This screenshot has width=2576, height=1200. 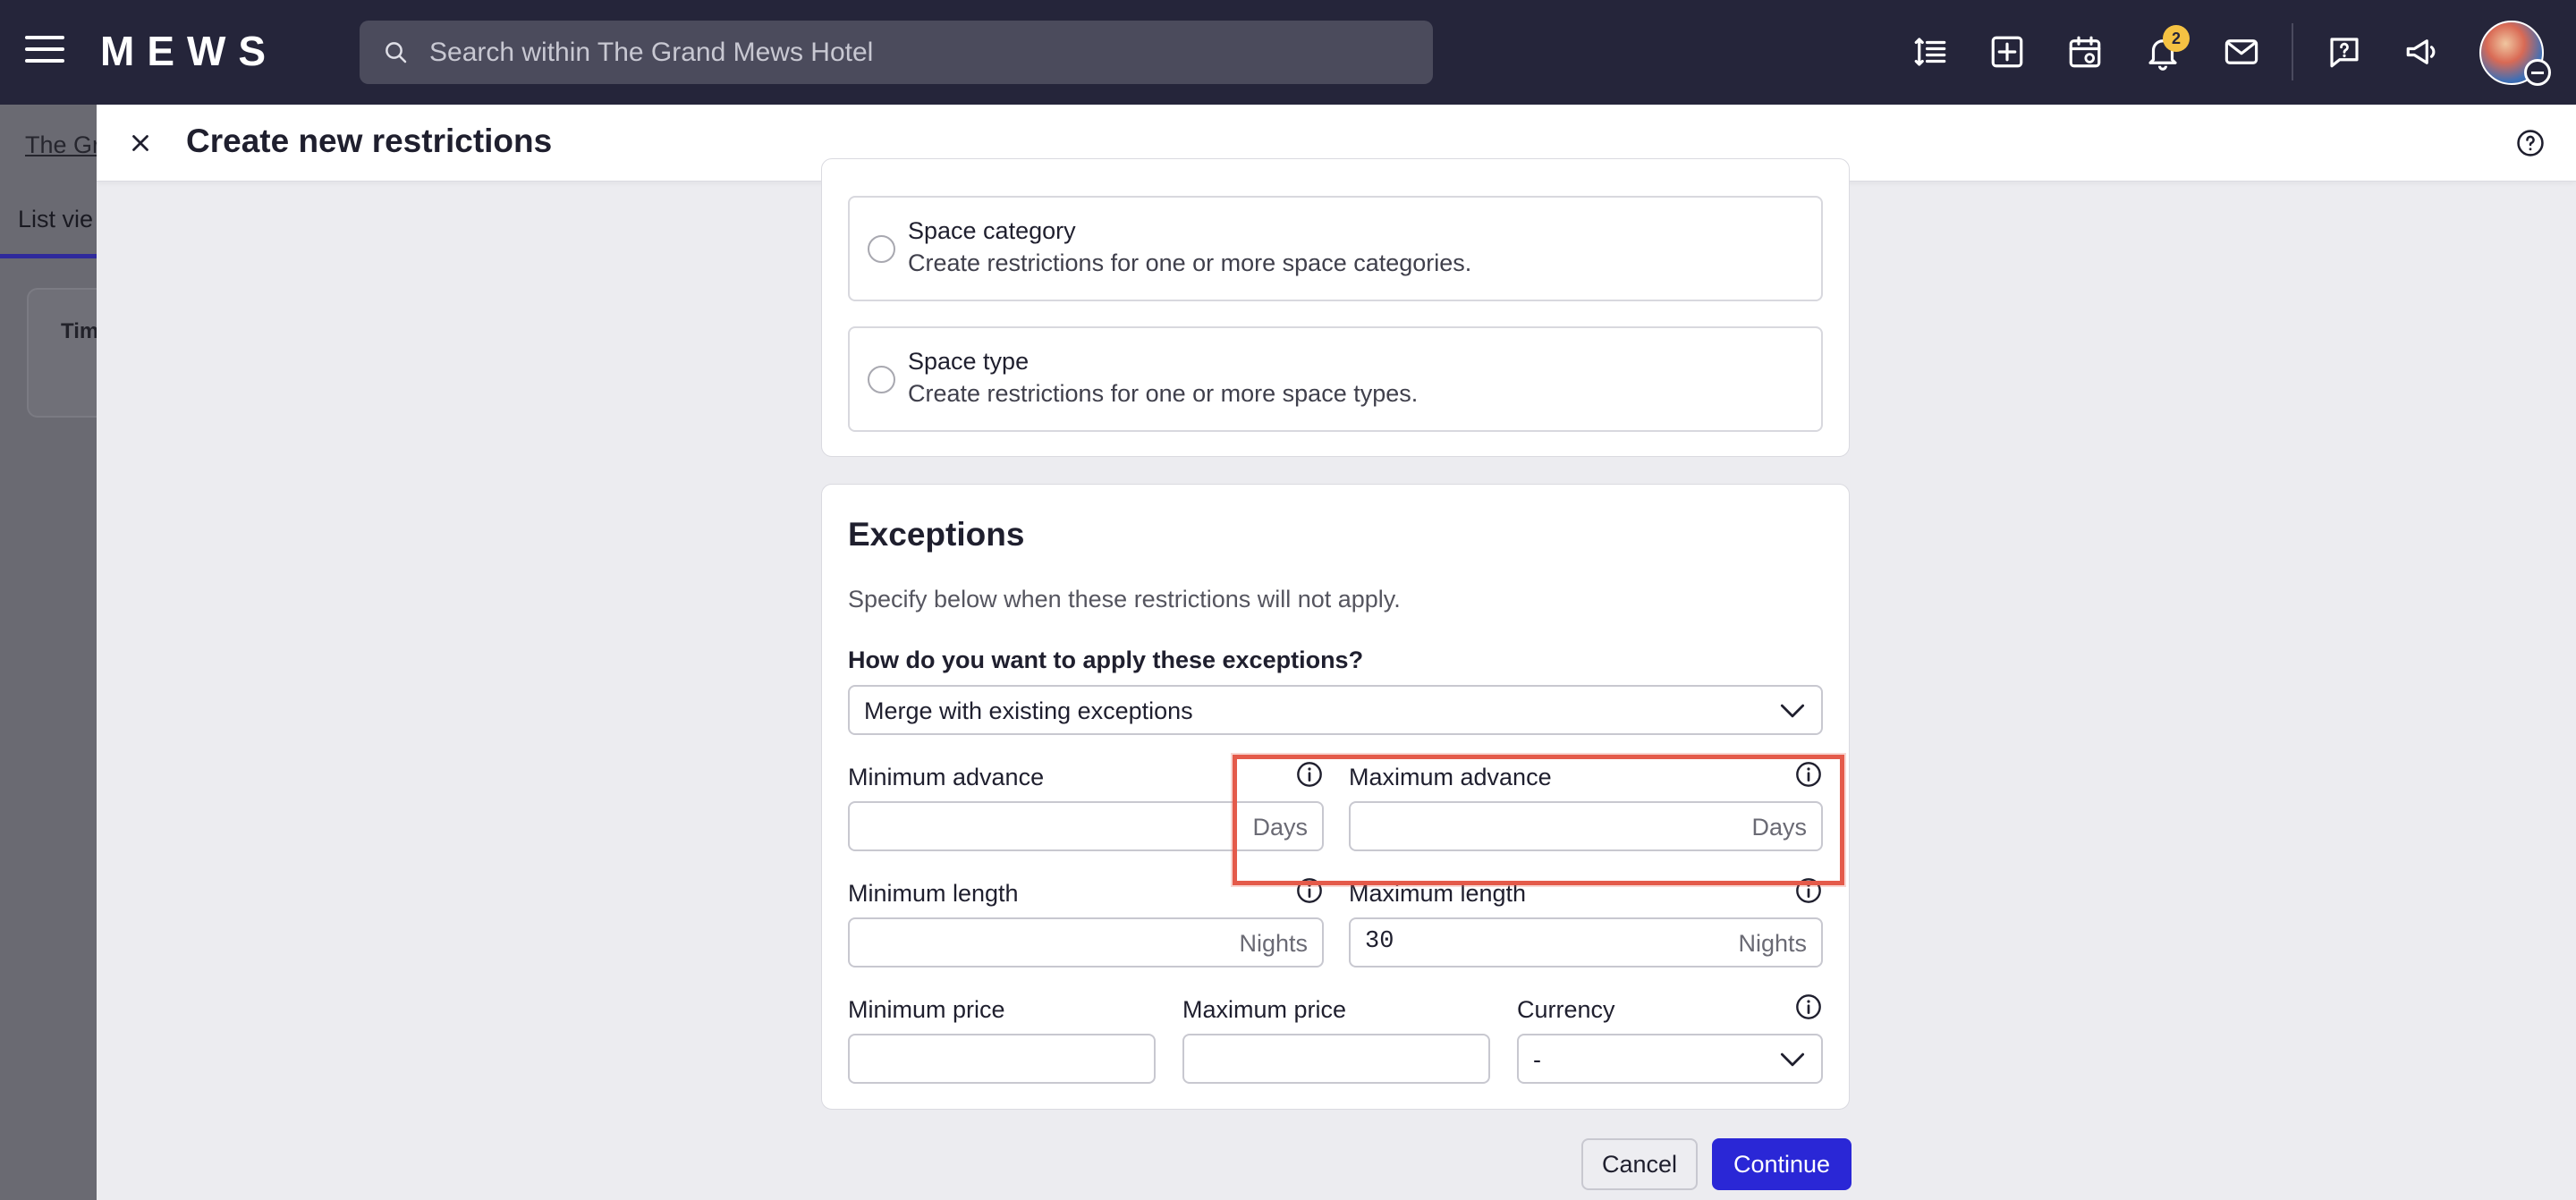 What do you see at coordinates (1280, 827) in the screenshot?
I see `min-advance-unit: Days` at bounding box center [1280, 827].